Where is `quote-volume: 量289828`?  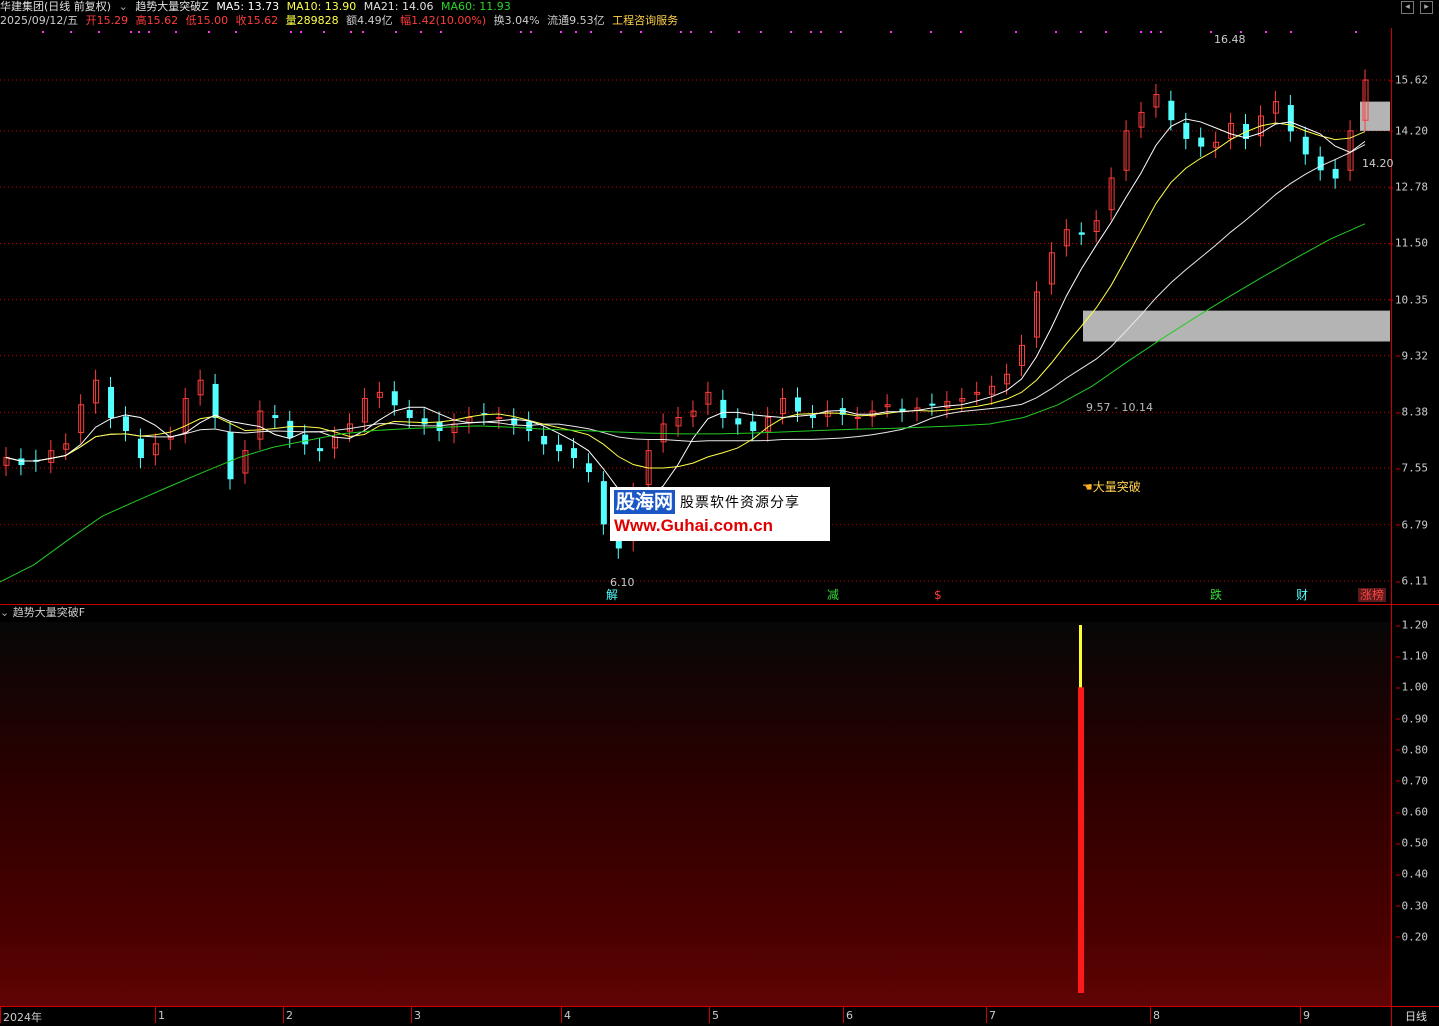 quote-volume: 量289828 is located at coordinates (312, 20).